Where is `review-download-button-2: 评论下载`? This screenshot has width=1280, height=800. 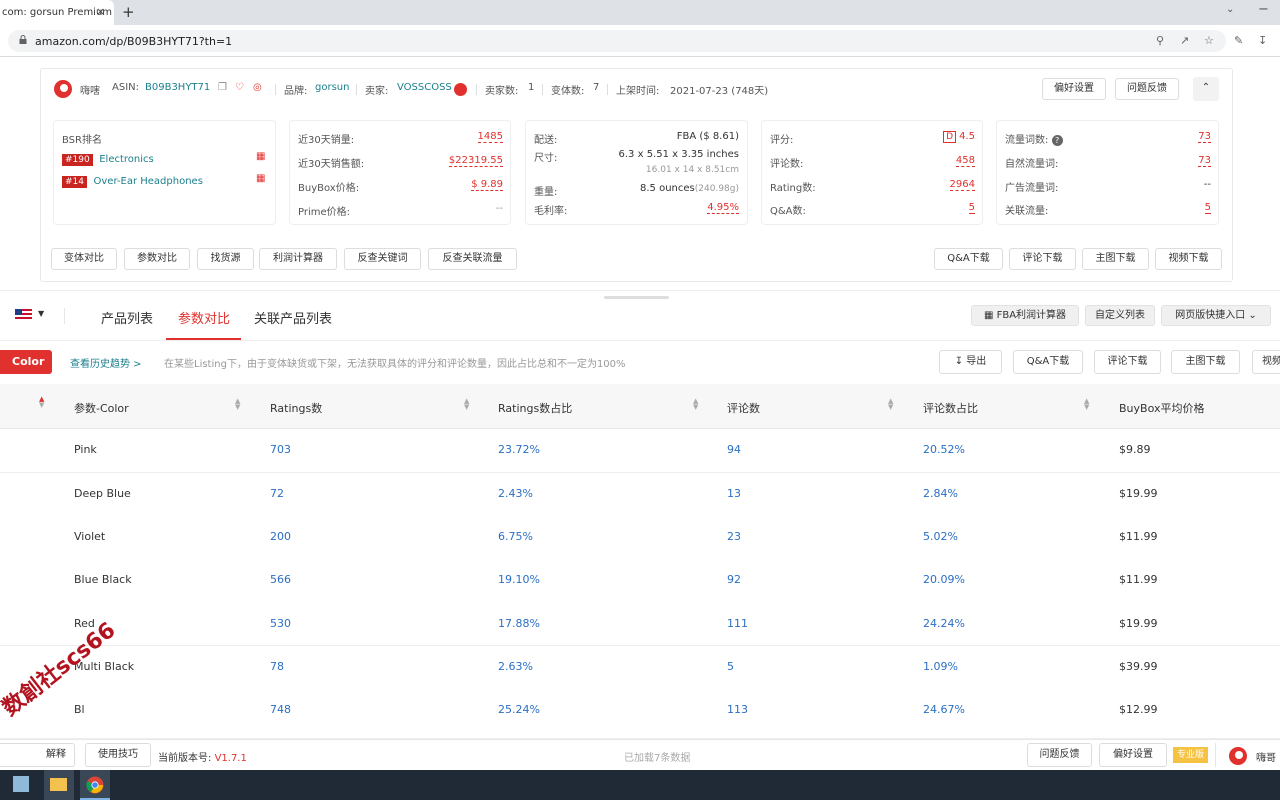 review-download-button-2: 评论下载 is located at coordinates (1127, 362).